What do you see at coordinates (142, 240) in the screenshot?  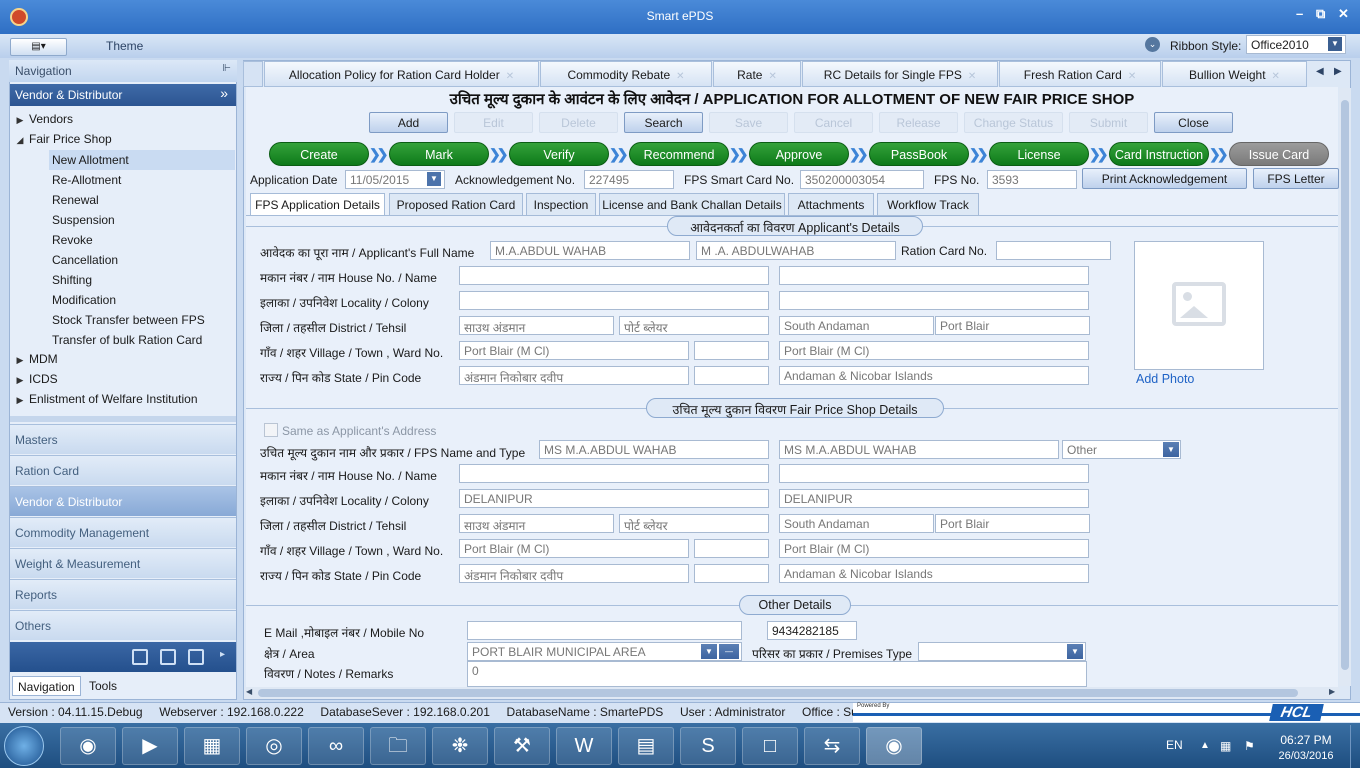 I see `nav-item-revoke: Revoke` at bounding box center [142, 240].